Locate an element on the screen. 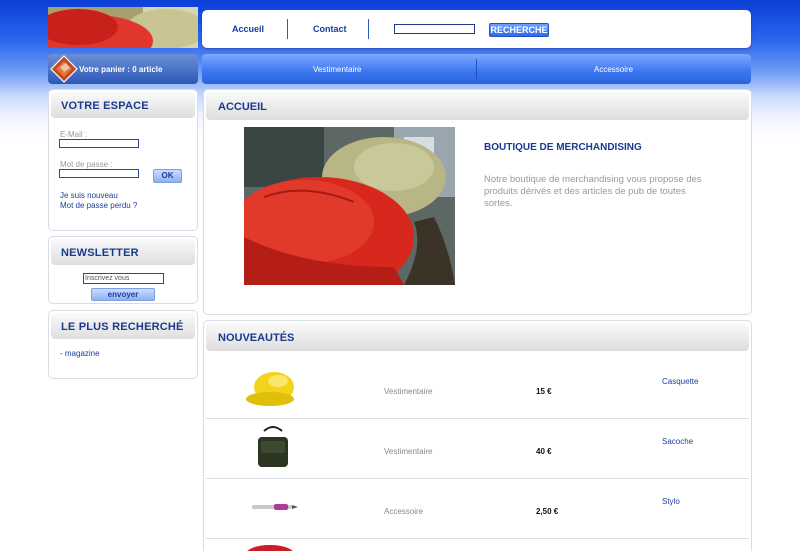 This screenshot has height=551, width=800. cart-label: Votre panier : 0 article is located at coordinates (121, 69).